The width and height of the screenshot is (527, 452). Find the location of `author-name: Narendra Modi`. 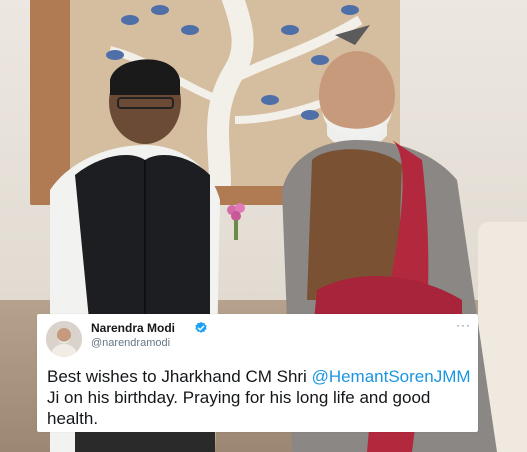

author-name: Narendra Modi is located at coordinates (133, 328).